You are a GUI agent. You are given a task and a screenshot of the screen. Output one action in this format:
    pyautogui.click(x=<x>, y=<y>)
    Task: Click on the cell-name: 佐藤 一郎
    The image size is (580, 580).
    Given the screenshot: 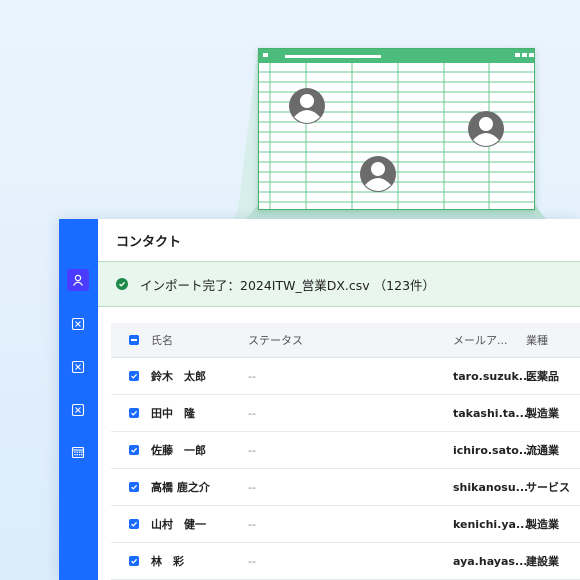 What is the action you would take?
    pyautogui.click(x=178, y=450)
    